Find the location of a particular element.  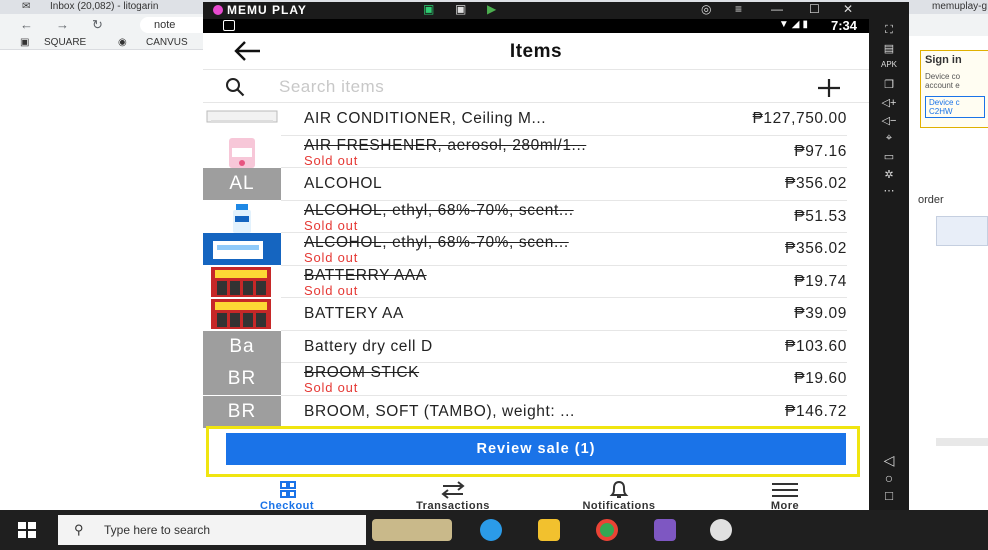

item-row: BATTERRY AAA Sold out ₱19.74 is located at coordinates (536, 282).